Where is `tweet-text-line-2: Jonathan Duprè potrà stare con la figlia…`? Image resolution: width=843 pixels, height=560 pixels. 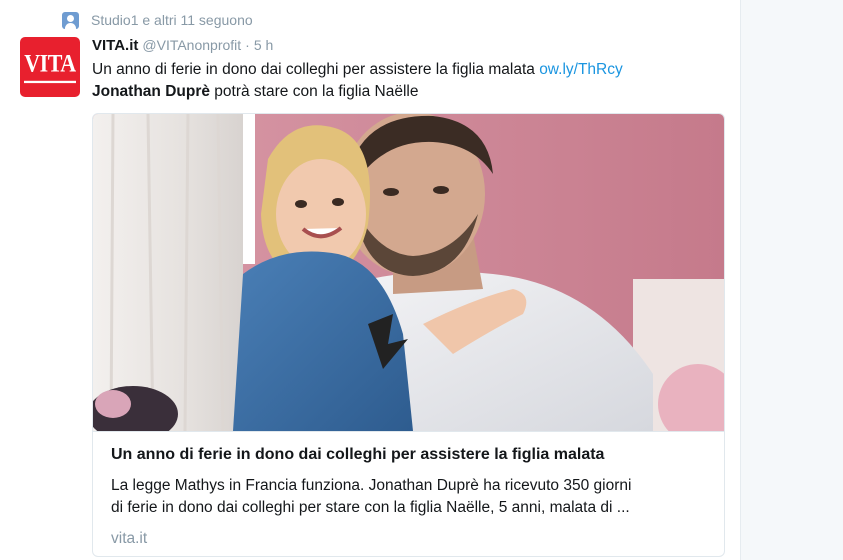 tweet-text-line-2: Jonathan Duprè potrà stare con la figlia… is located at coordinates (407, 92).